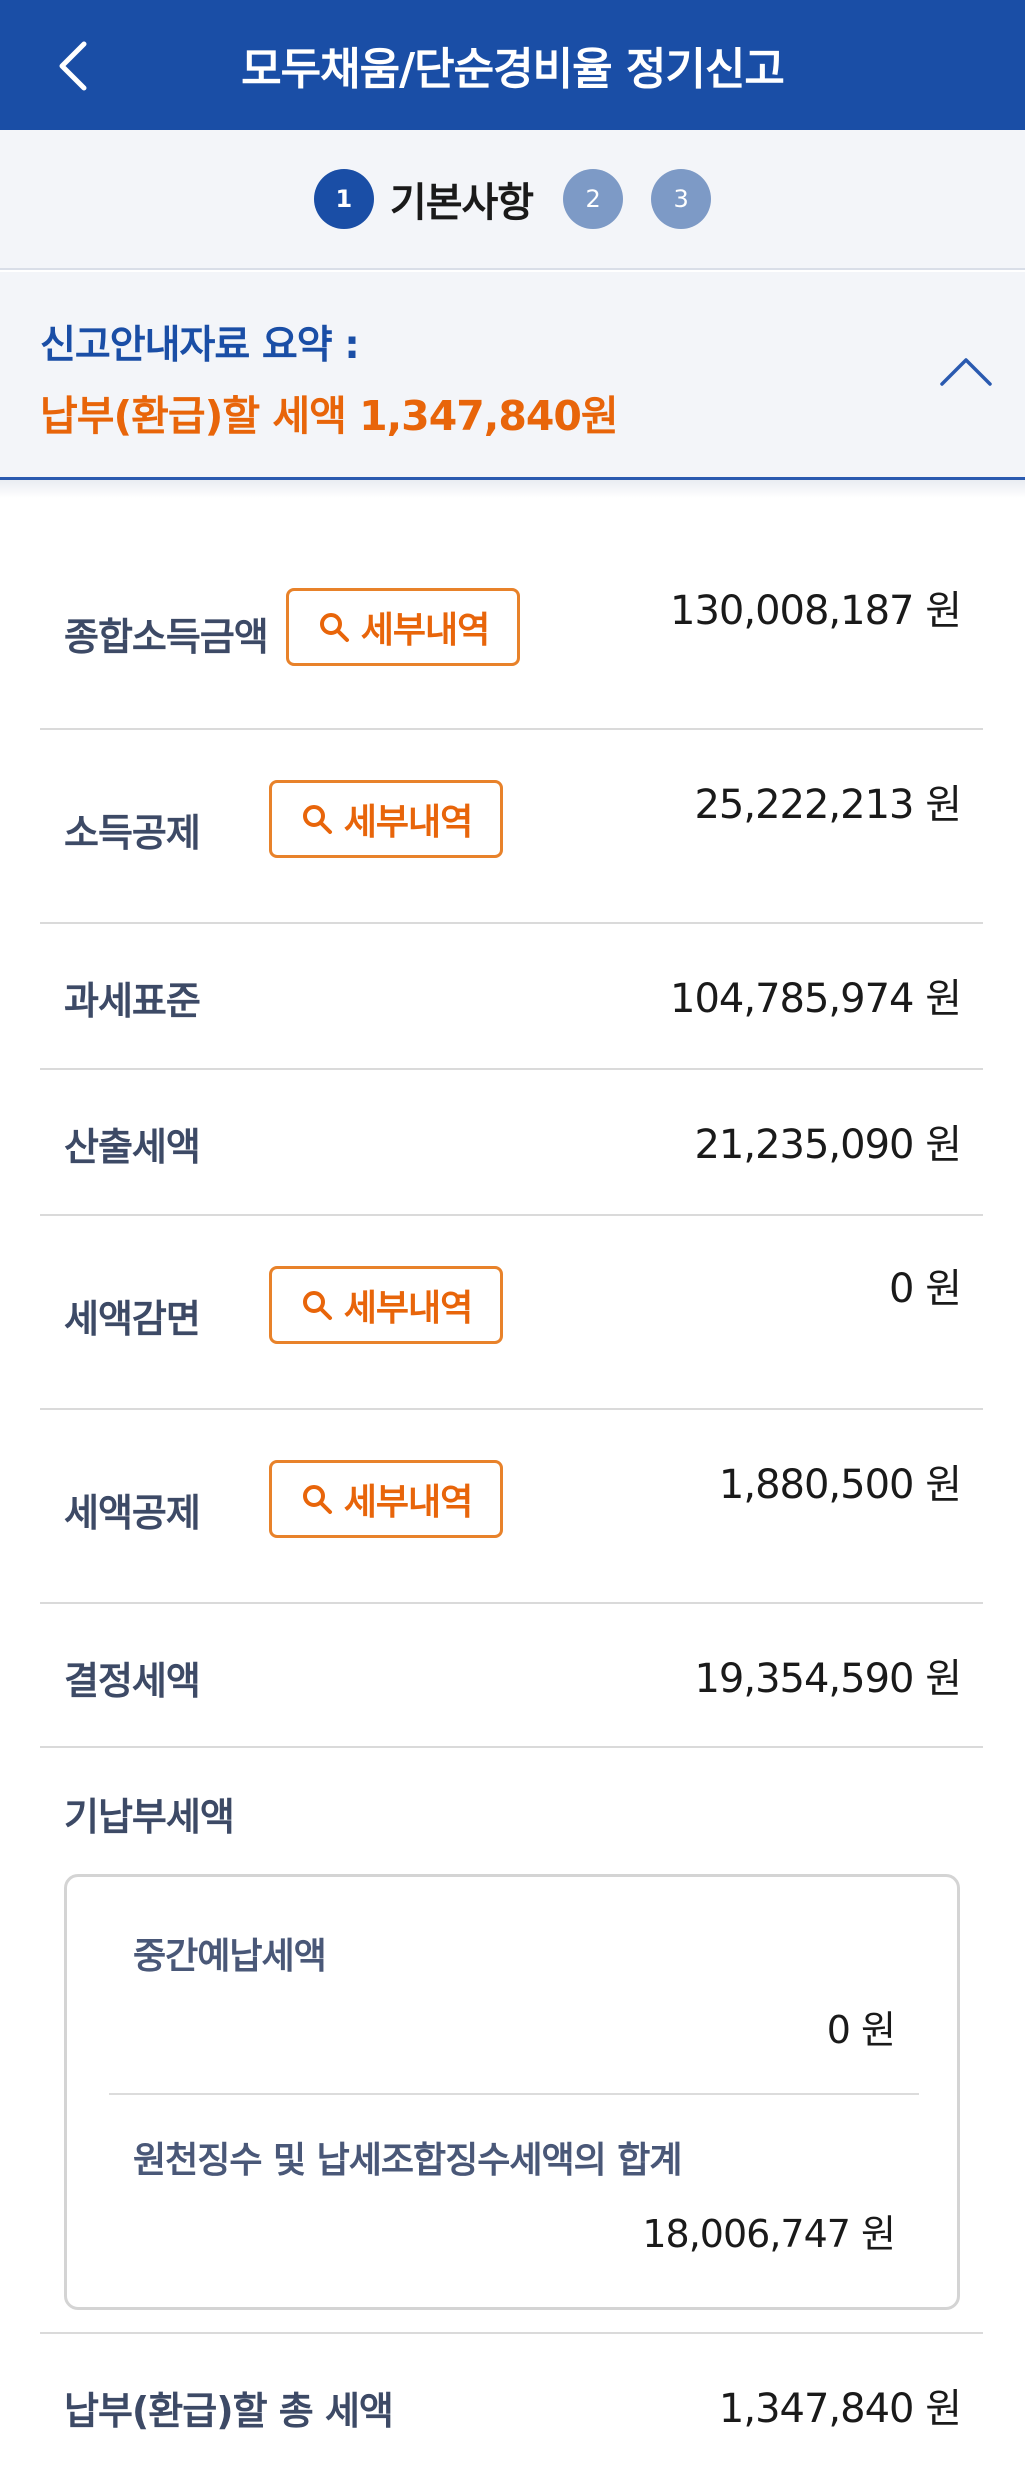 This screenshot has height=2481, width=1025. I want to click on app-header: 모두채움/단순경비율 정기신고, so click(512, 65).